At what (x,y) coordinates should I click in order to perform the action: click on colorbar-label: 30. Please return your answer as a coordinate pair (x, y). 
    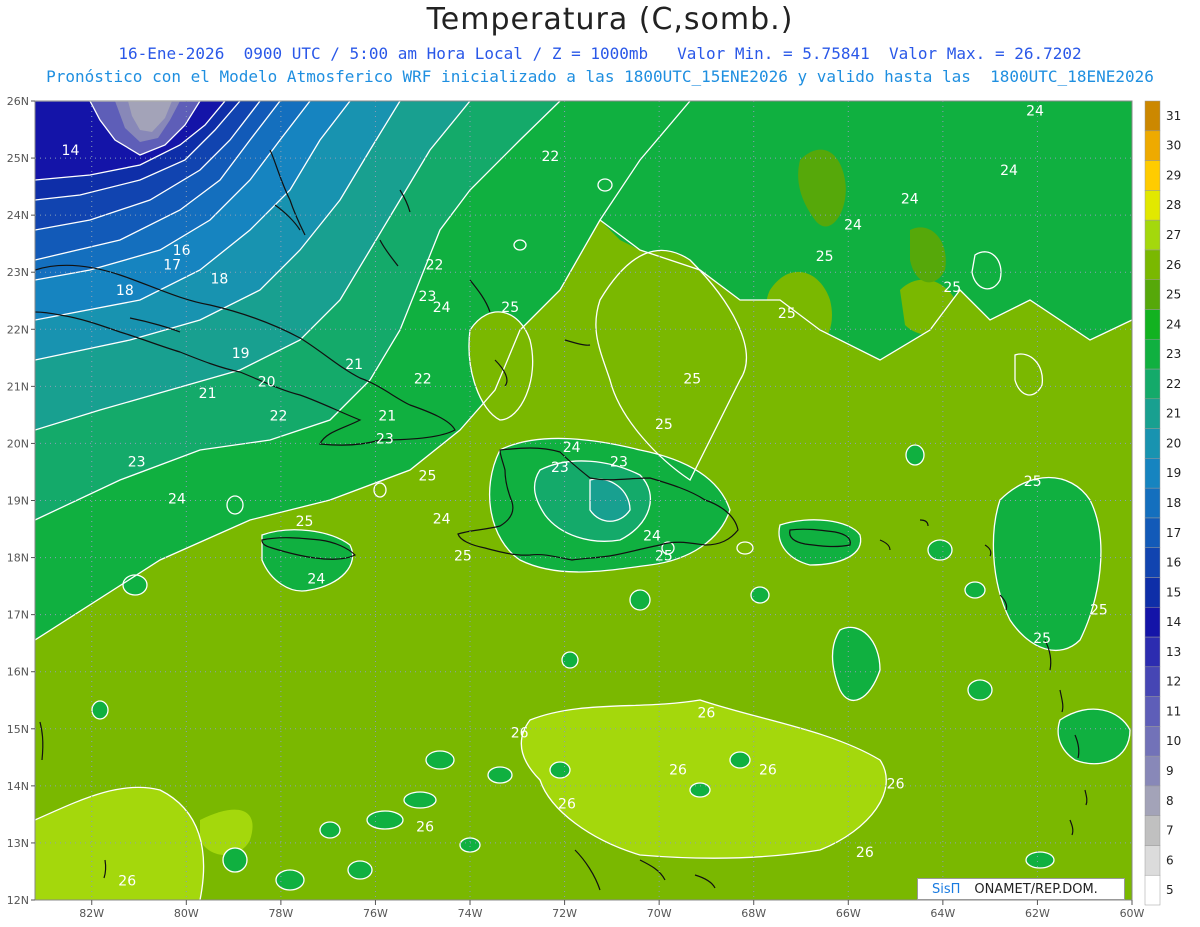
    Looking at the image, I should click on (1173, 146).